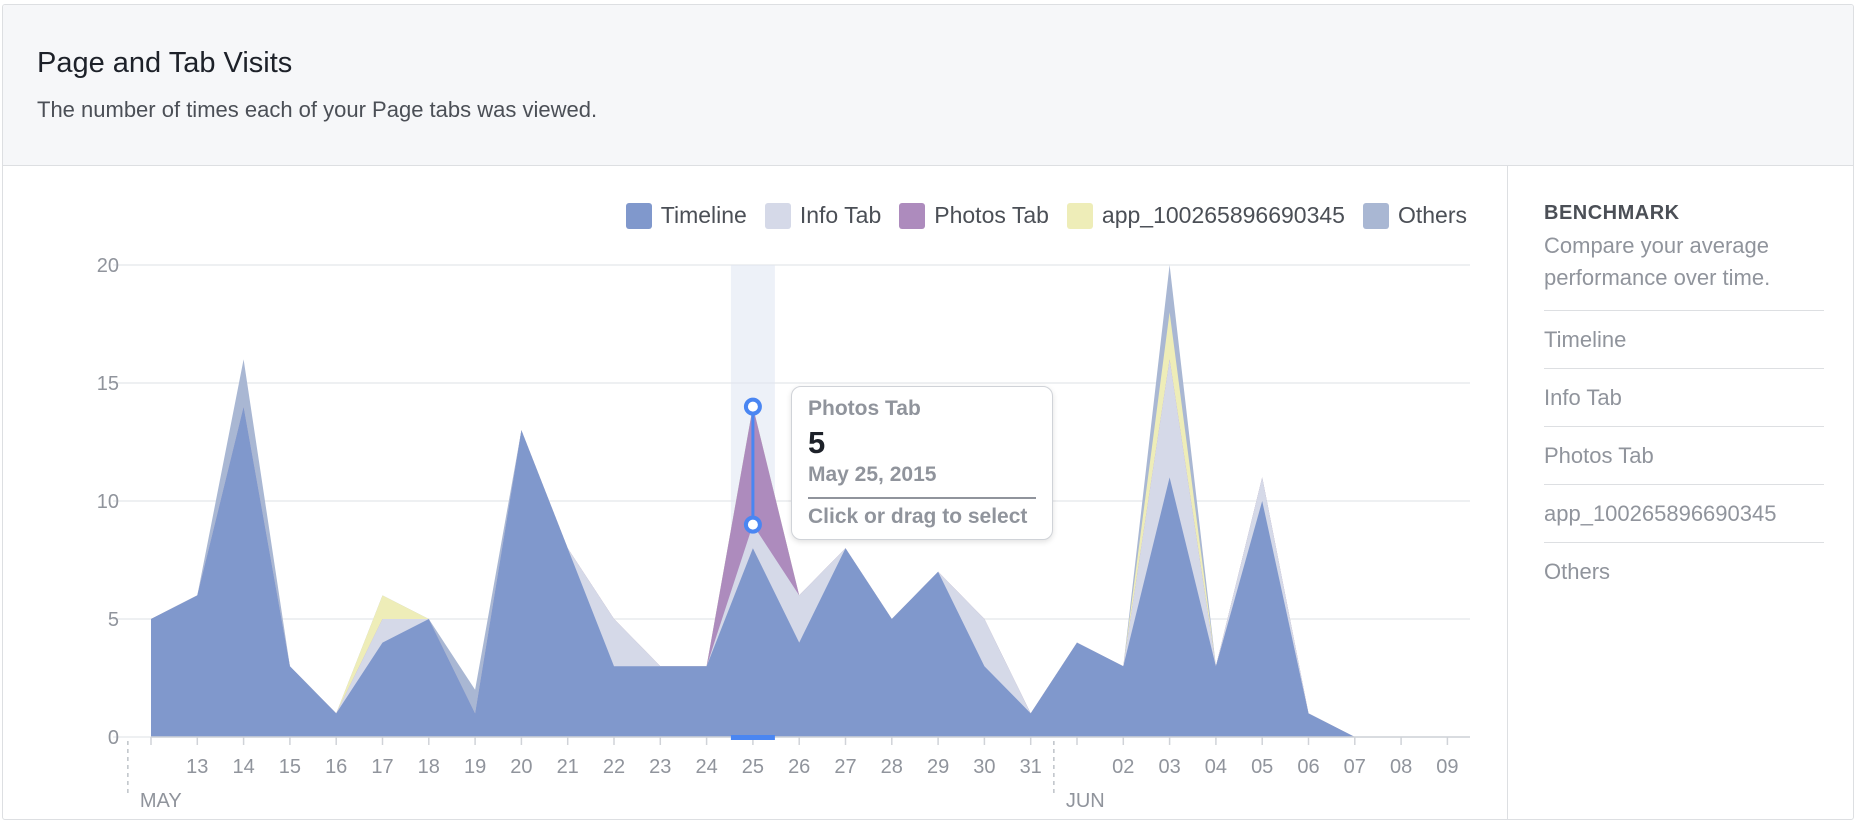 Image resolution: width=1858 pixels, height=822 pixels. Describe the element at coordinates (1684, 339) in the screenshot. I see `benchmark-item-timeline: Timeline` at that location.